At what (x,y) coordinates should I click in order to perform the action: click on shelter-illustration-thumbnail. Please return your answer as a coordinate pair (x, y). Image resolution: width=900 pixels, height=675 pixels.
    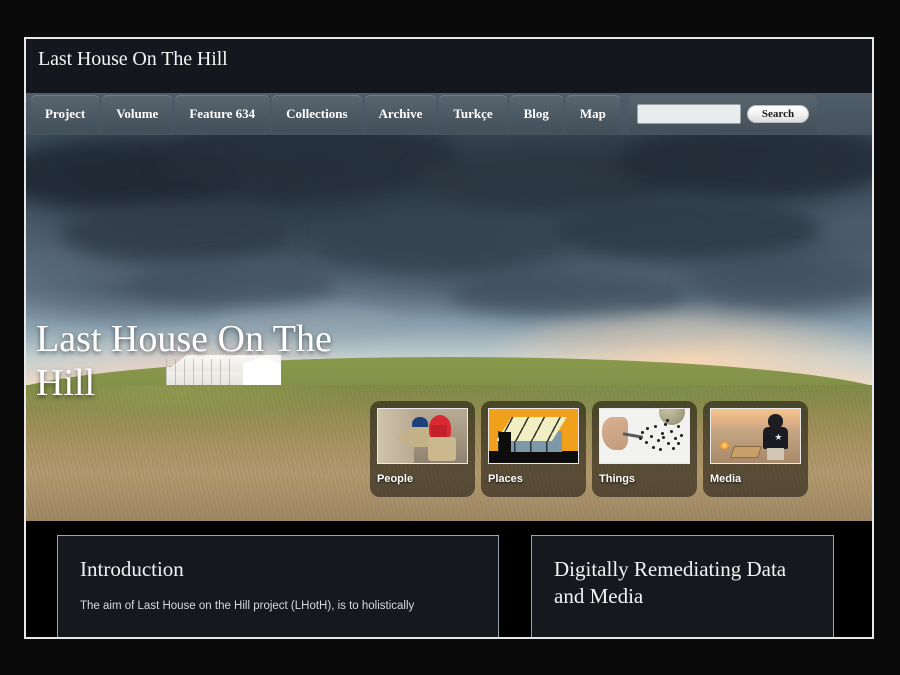
    Looking at the image, I should click on (533, 436).